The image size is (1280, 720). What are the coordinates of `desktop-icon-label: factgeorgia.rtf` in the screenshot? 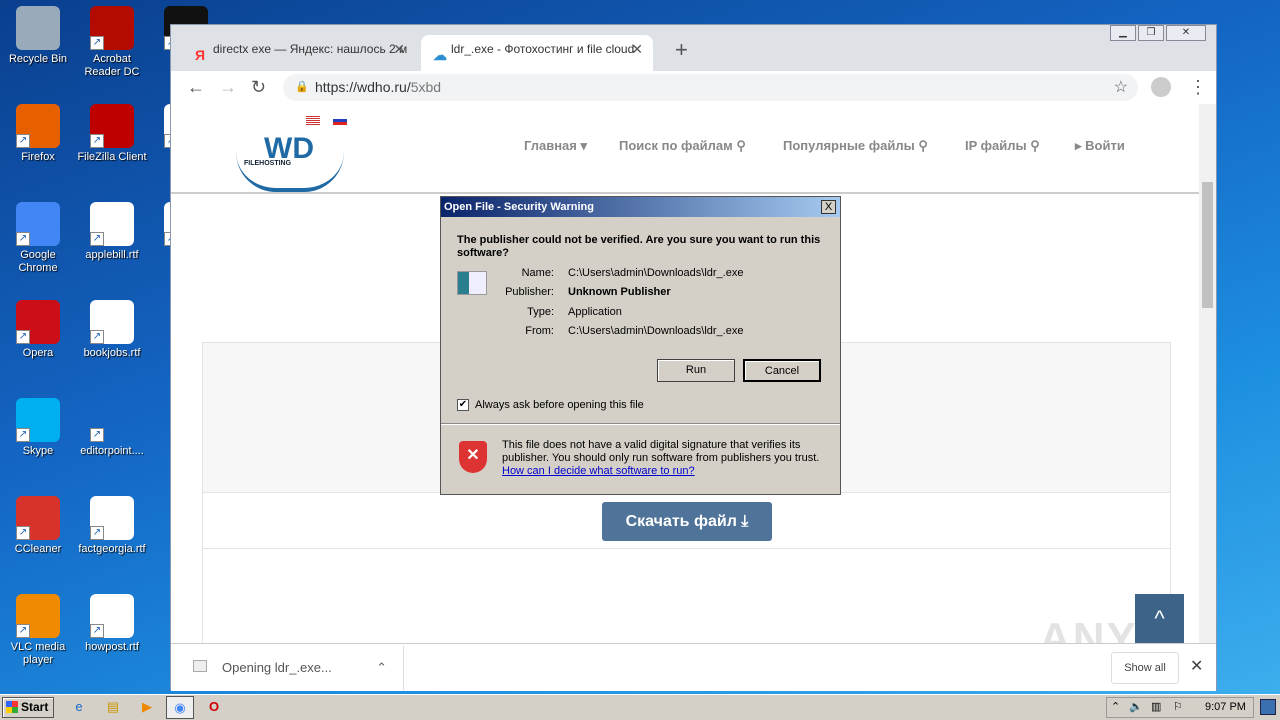 It's located at (112, 549).